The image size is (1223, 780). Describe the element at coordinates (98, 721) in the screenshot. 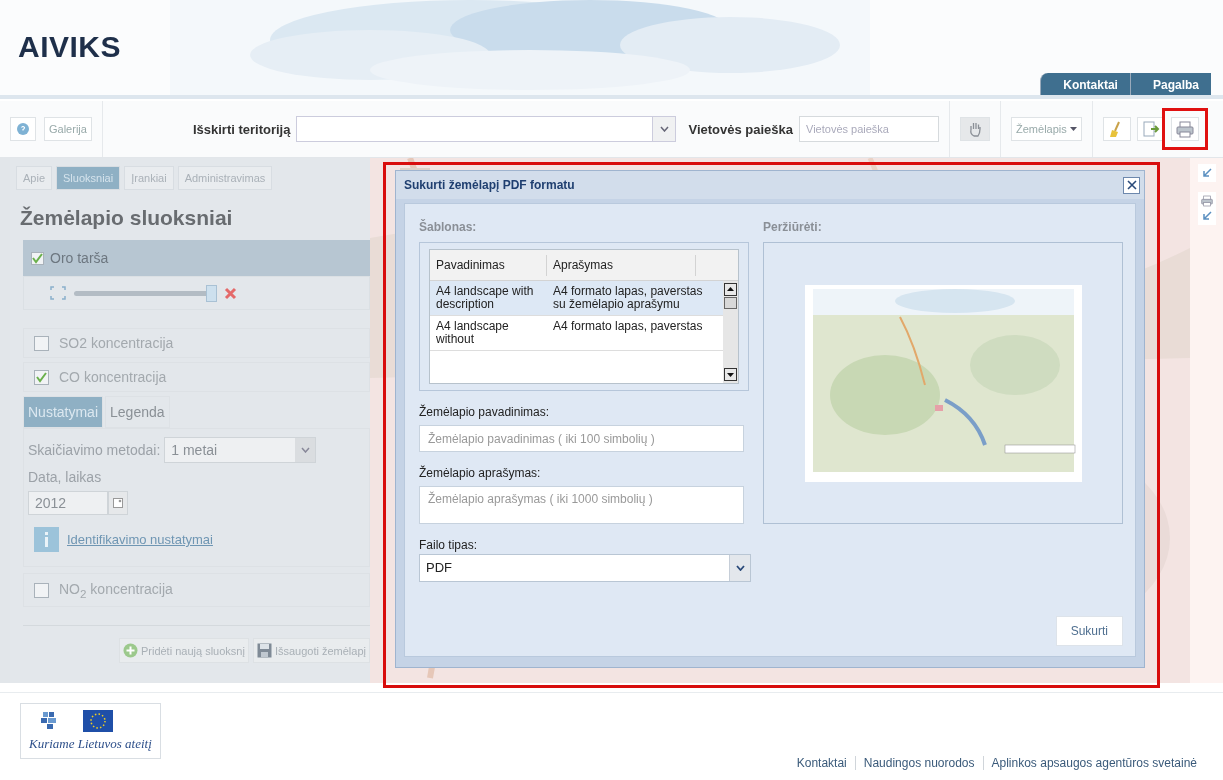

I see `eu-flag-icon` at that location.